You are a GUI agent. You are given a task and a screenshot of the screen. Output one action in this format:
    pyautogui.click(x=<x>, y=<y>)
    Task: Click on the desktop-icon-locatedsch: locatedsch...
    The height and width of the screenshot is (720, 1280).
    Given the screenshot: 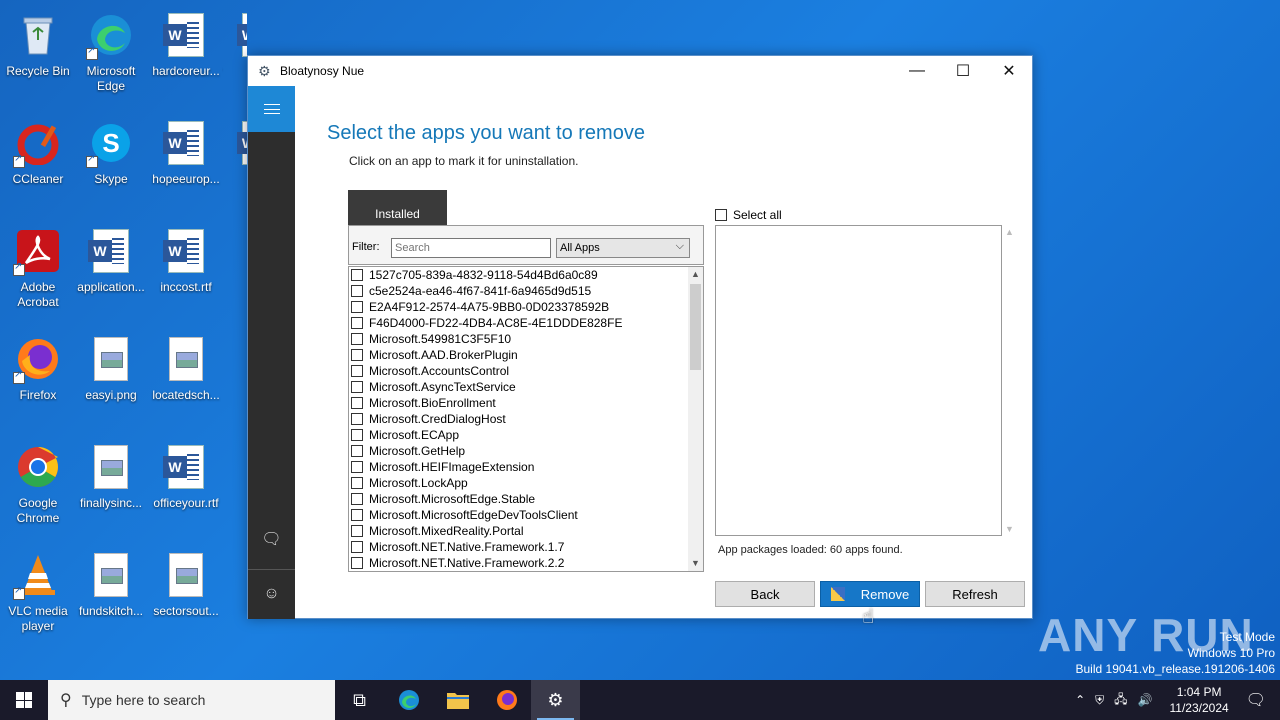 What is the action you would take?
    pyautogui.click(x=186, y=382)
    